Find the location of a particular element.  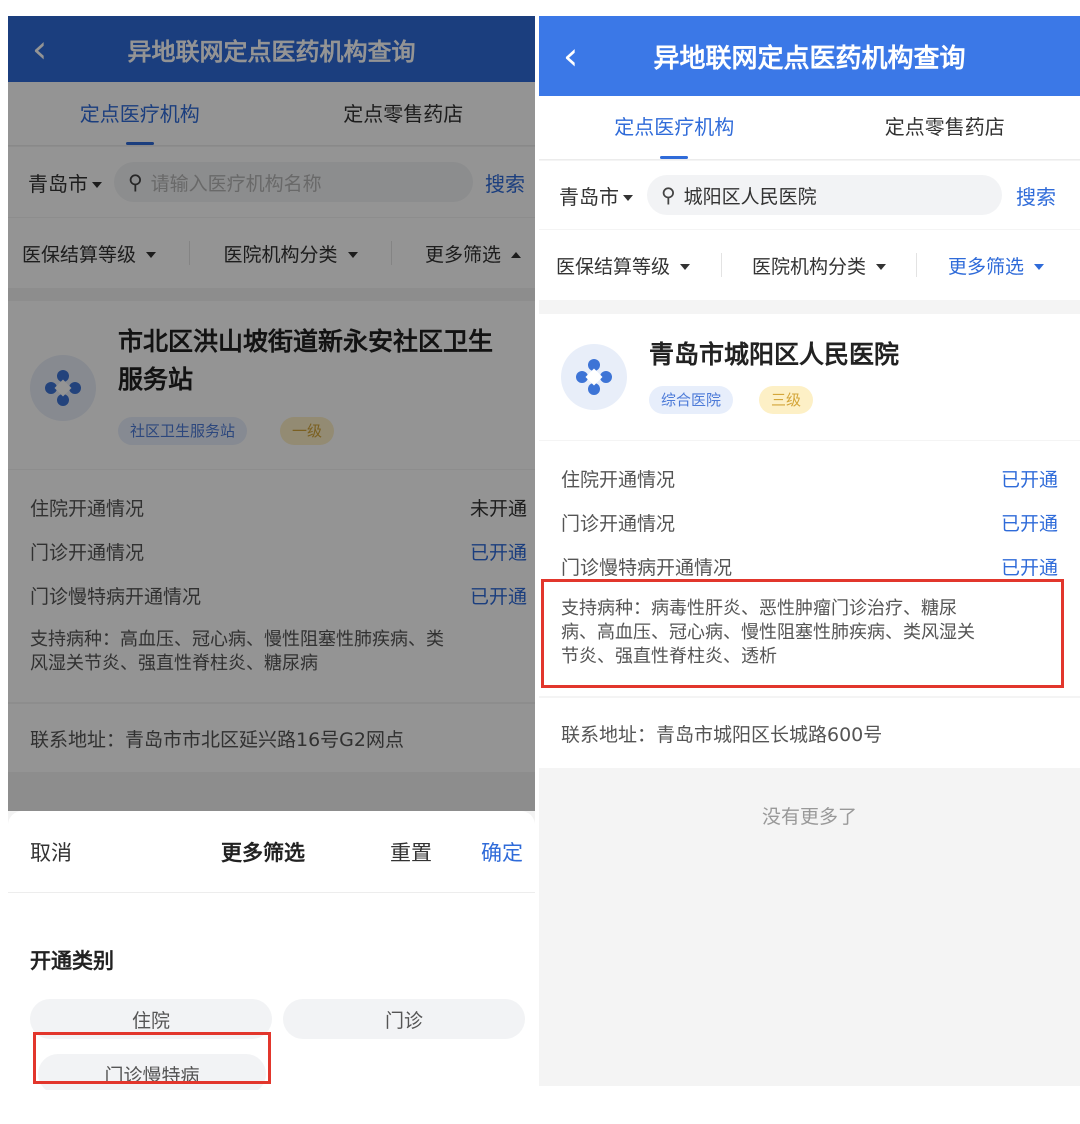

tab-bar: 定点医疗机构 定点零售药店 is located at coordinates (809, 128).